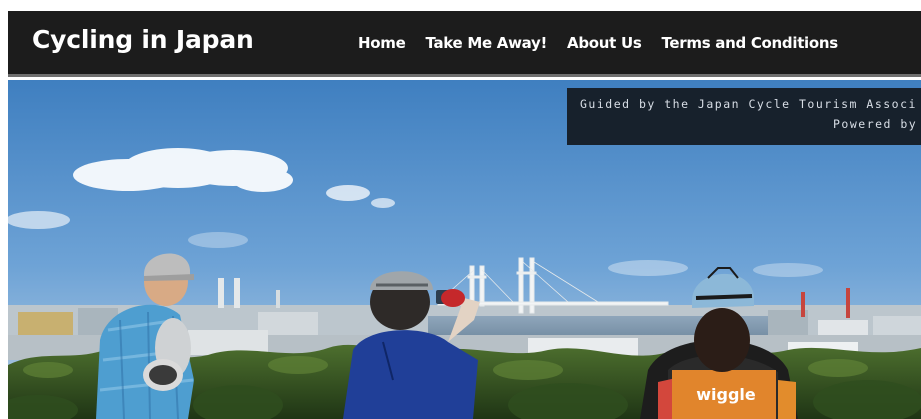 The width and height of the screenshot is (921, 419). I want to click on nav-take-me-away: Take Me Away!, so click(486, 43).